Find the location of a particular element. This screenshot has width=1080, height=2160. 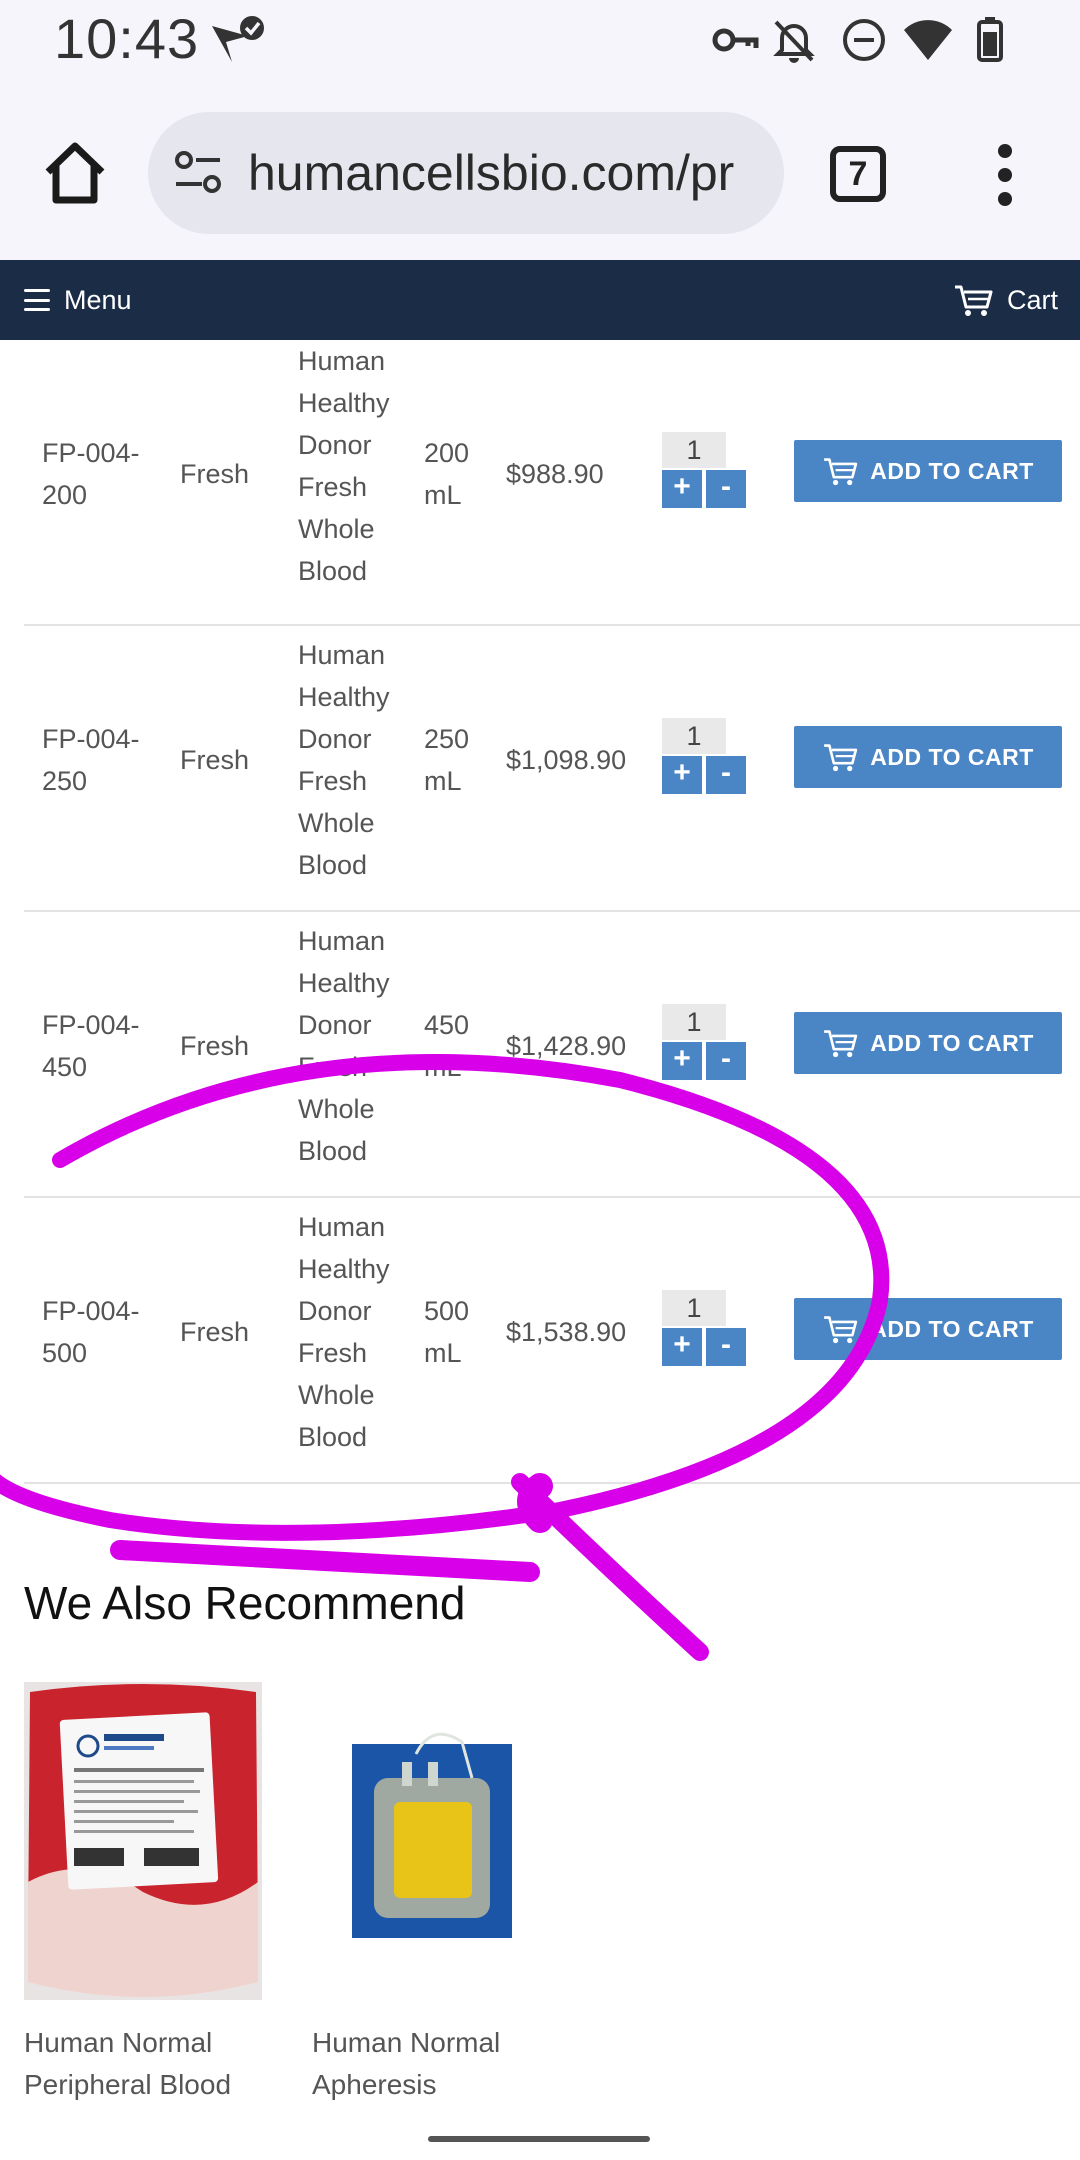

recommend-heading: We Also Recommend is located at coordinates (245, 1603).